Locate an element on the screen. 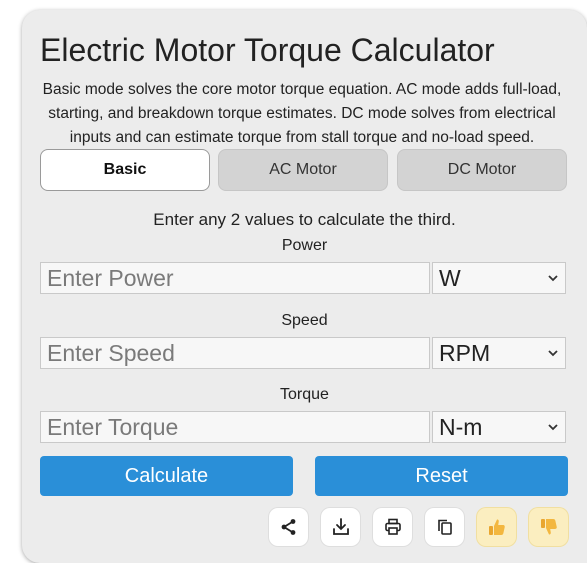 This screenshot has width=587, height=563. torque-label: Torque is located at coordinates (304, 394).